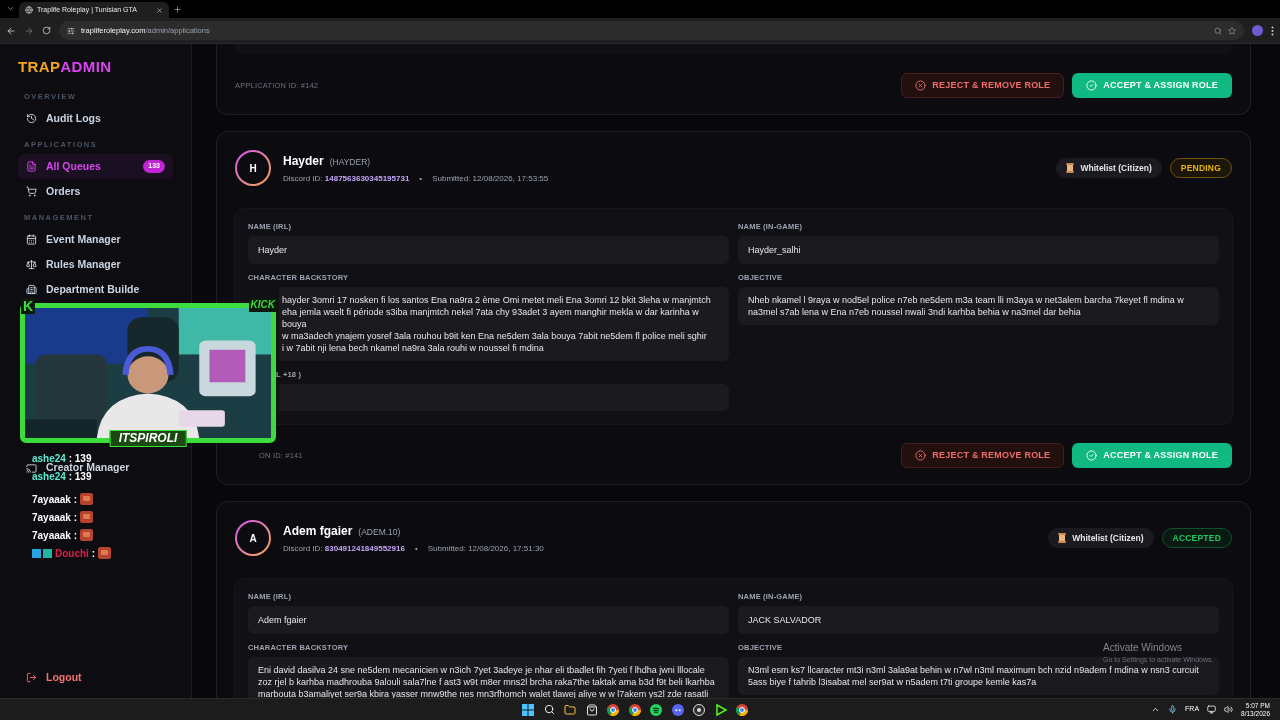 The image size is (1280, 720). What do you see at coordinates (1173, 709) in the screenshot?
I see `microphone-icon` at bounding box center [1173, 709].